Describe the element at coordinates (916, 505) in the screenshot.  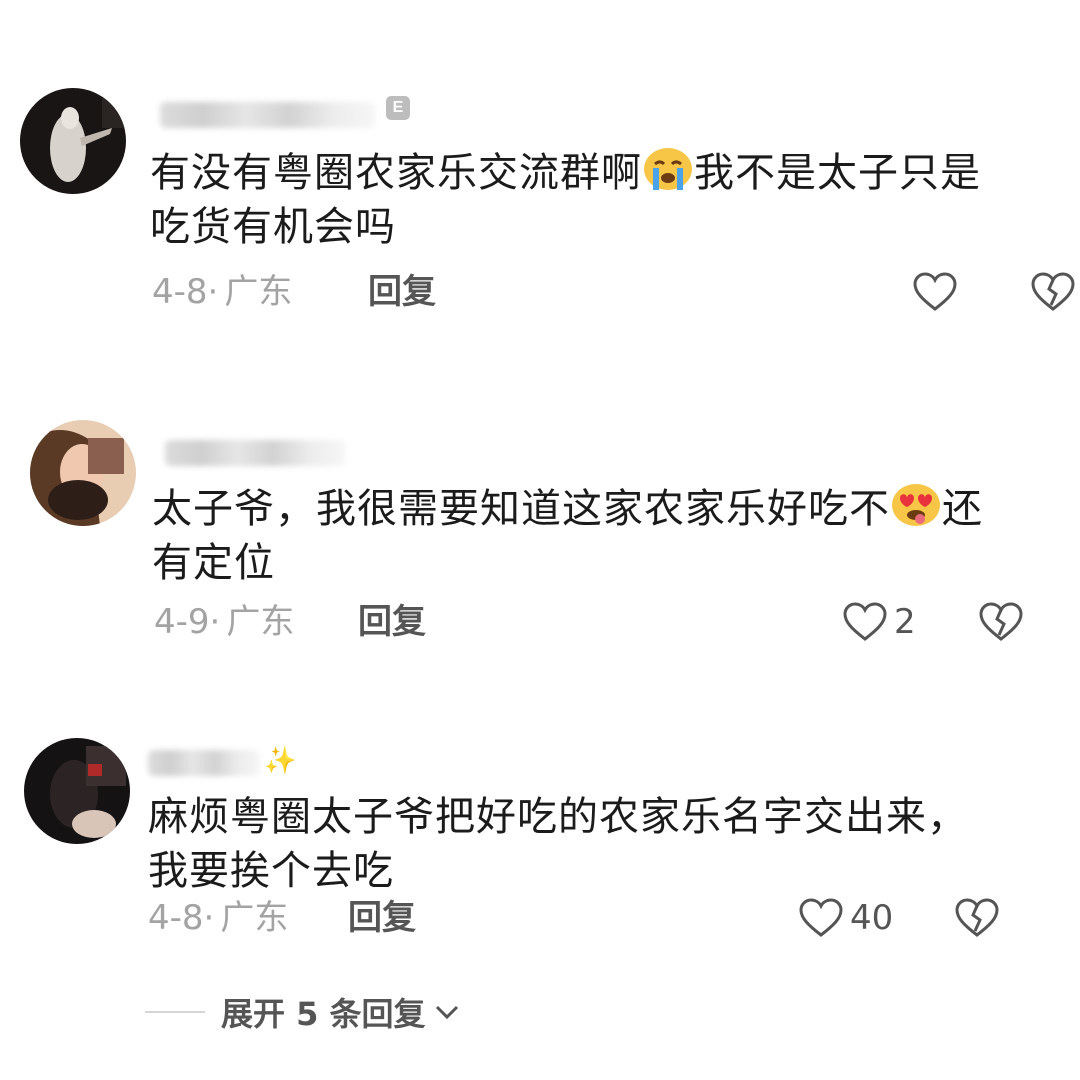
I see `heart-eyes-tongue-icon` at that location.